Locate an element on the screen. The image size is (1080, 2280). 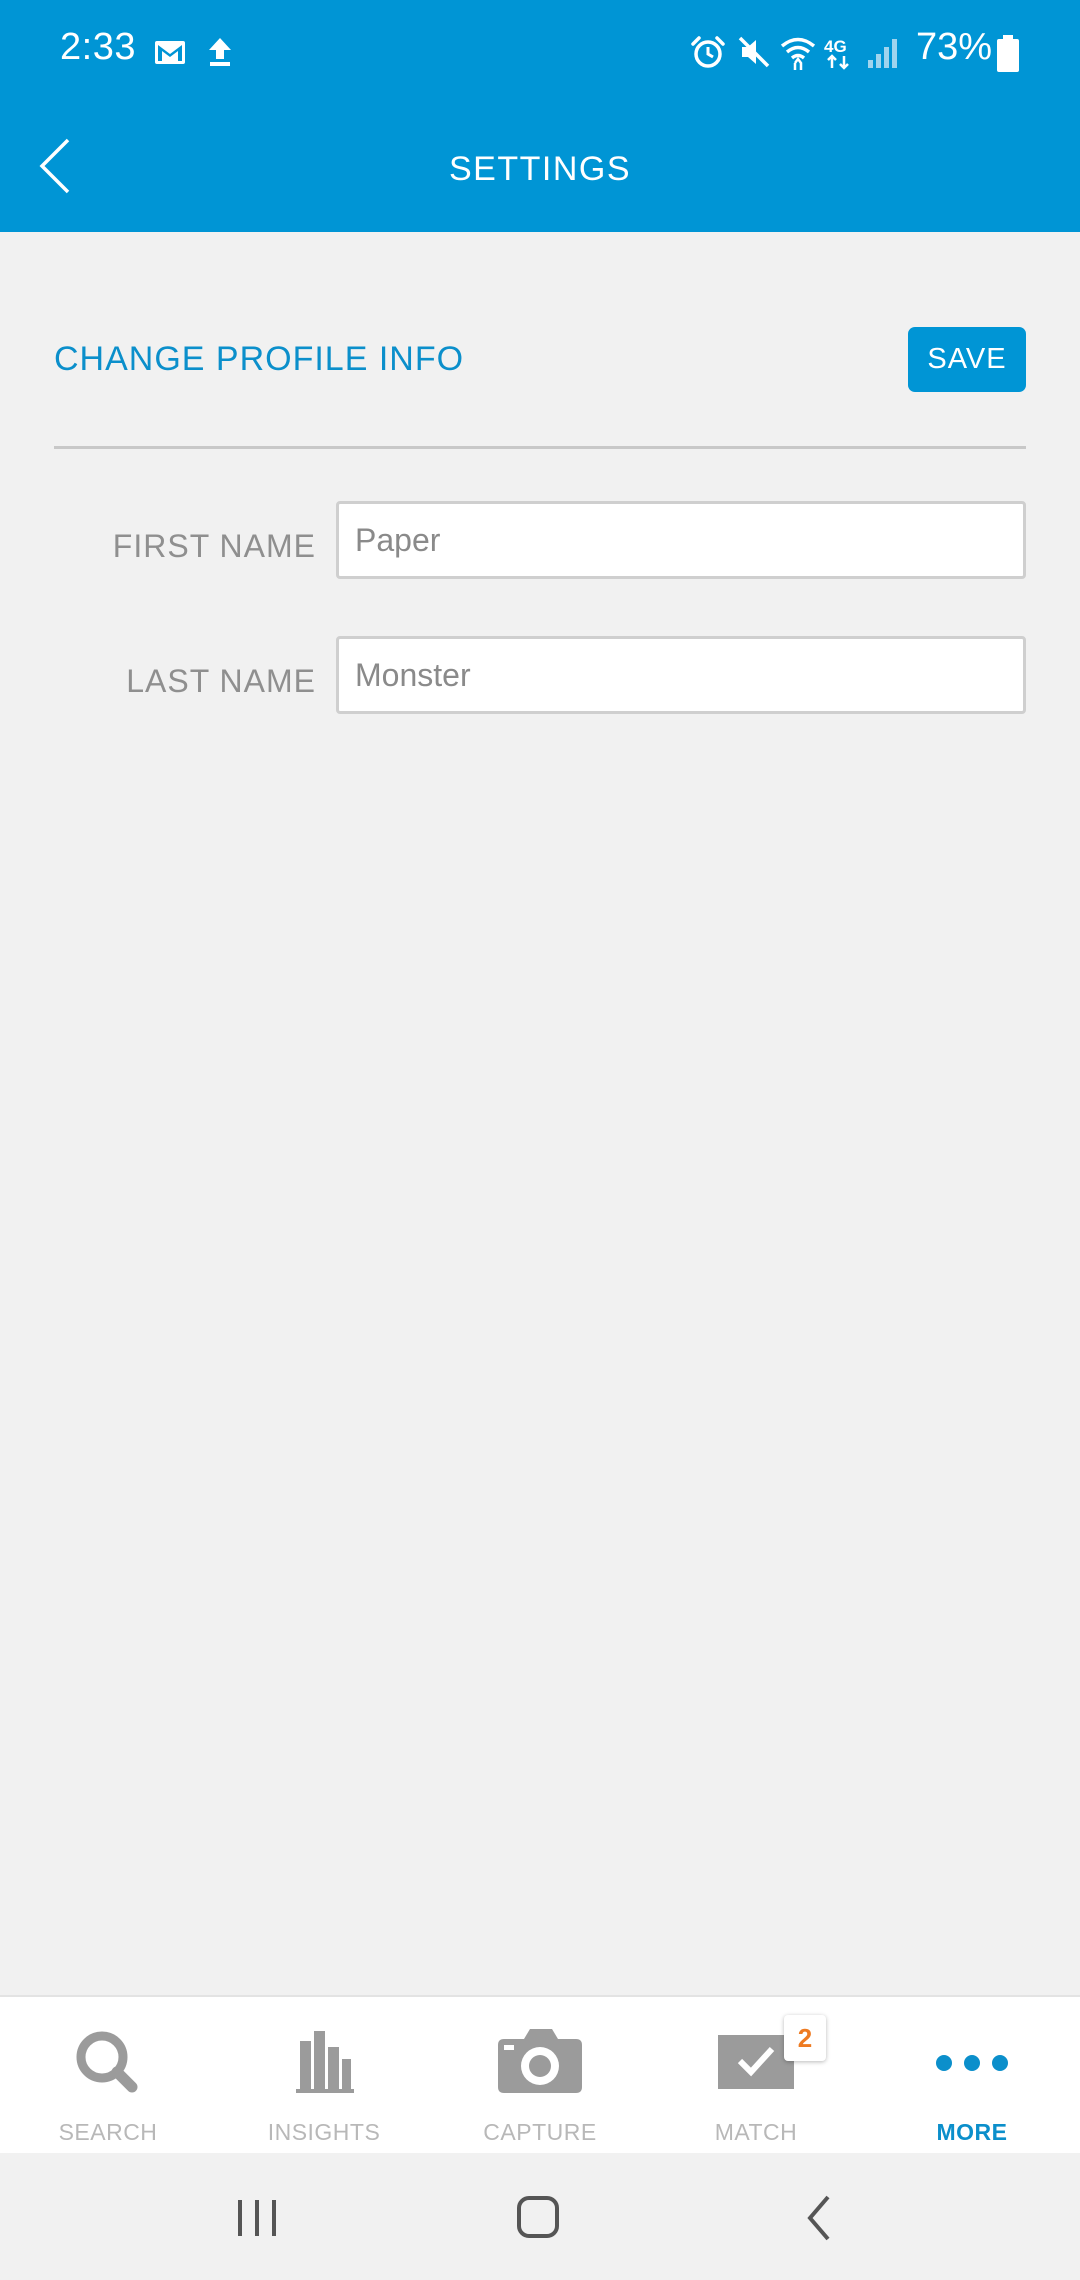
system-nav-bar is located at coordinates (540, 2216).